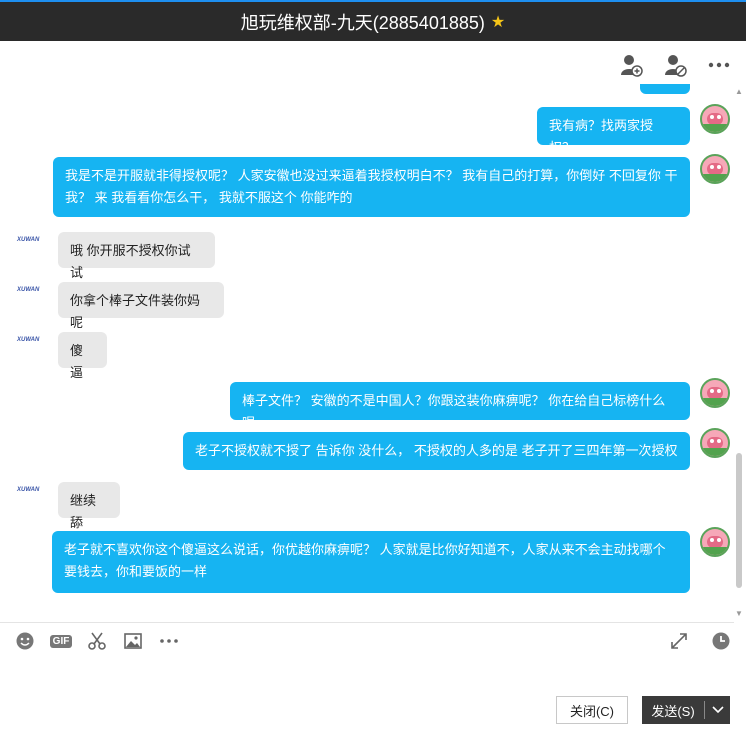 This screenshot has height=730, width=746. Describe the element at coordinates (700, 641) in the screenshot. I see `input-toolbar-right` at that location.